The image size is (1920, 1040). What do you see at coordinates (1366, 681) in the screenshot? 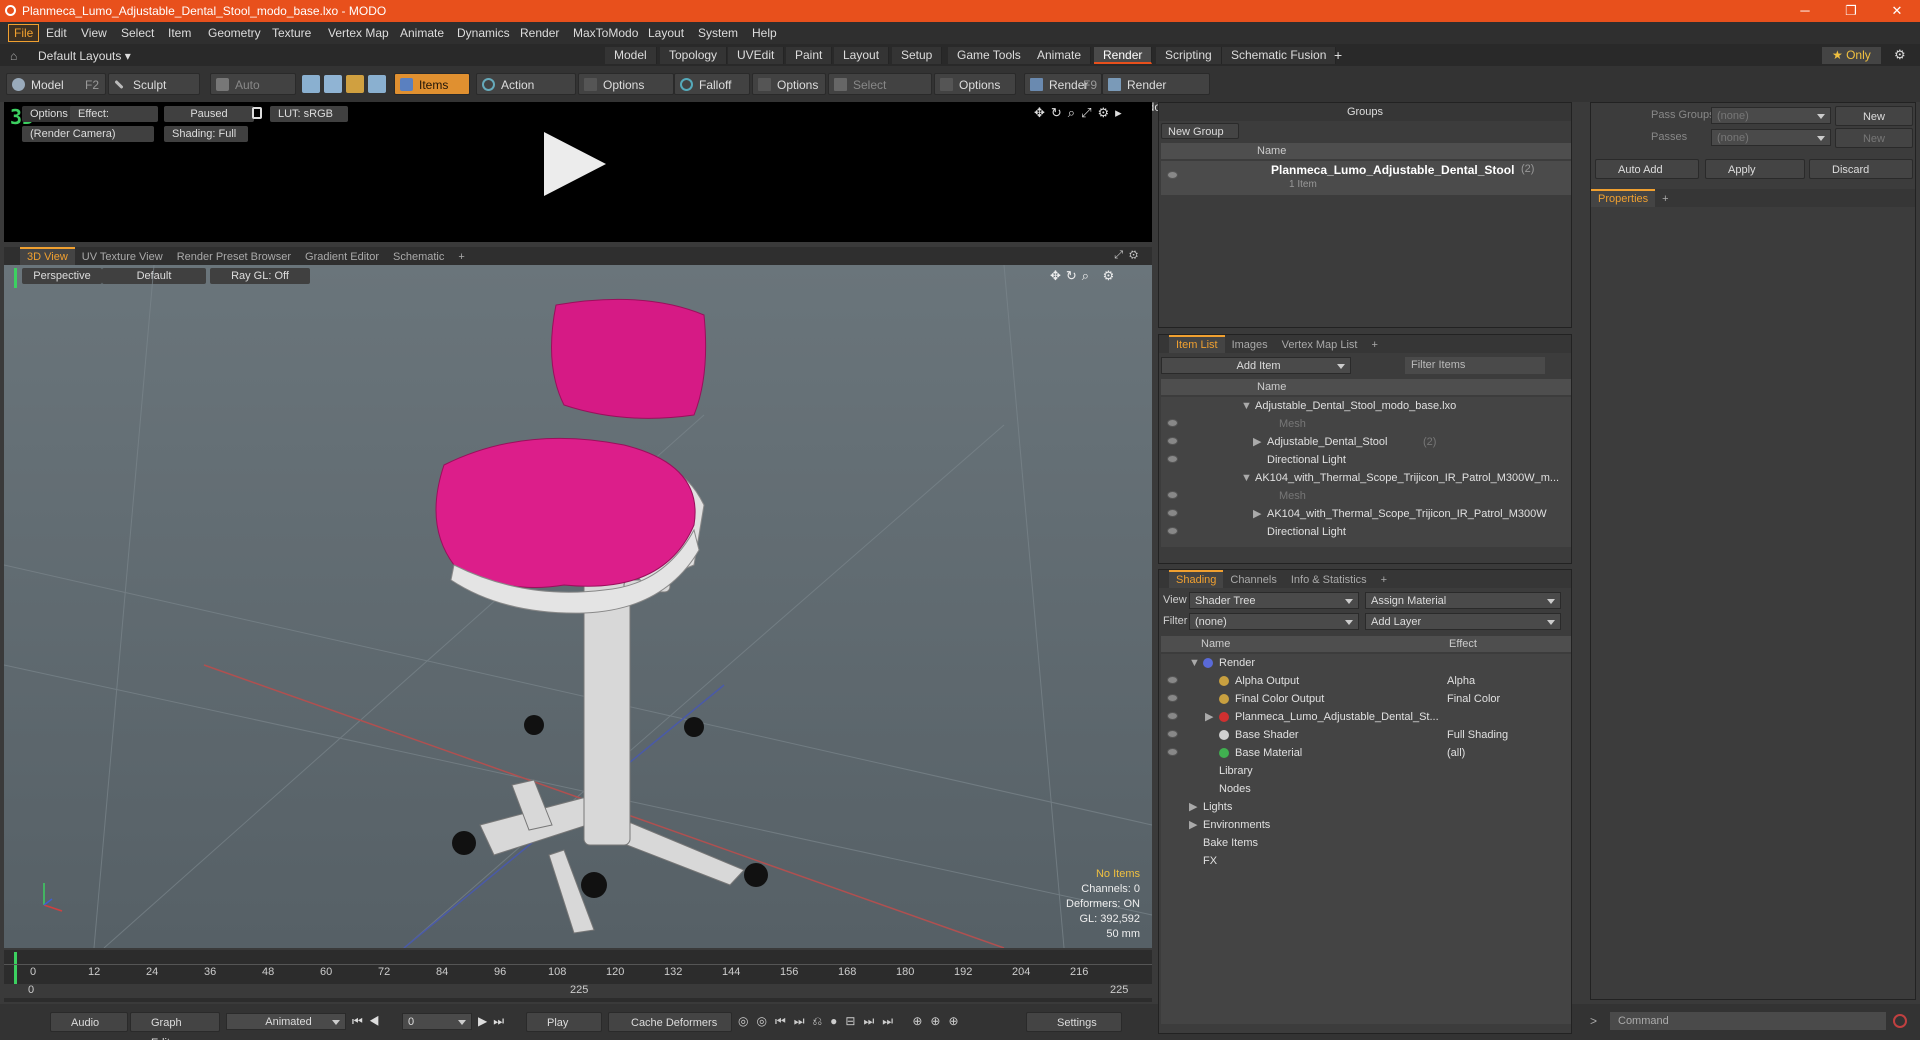
I see `shader-row: Alpha Output Alpha` at bounding box center [1366, 681].